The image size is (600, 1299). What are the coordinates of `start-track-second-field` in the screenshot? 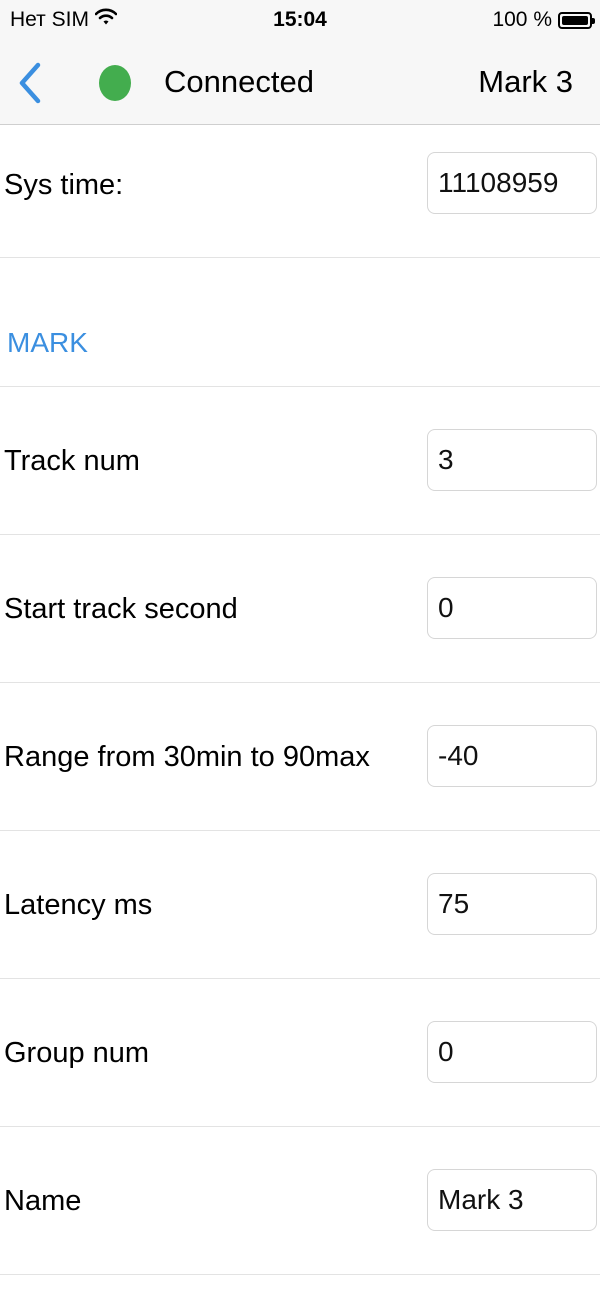 It's located at (512, 608).